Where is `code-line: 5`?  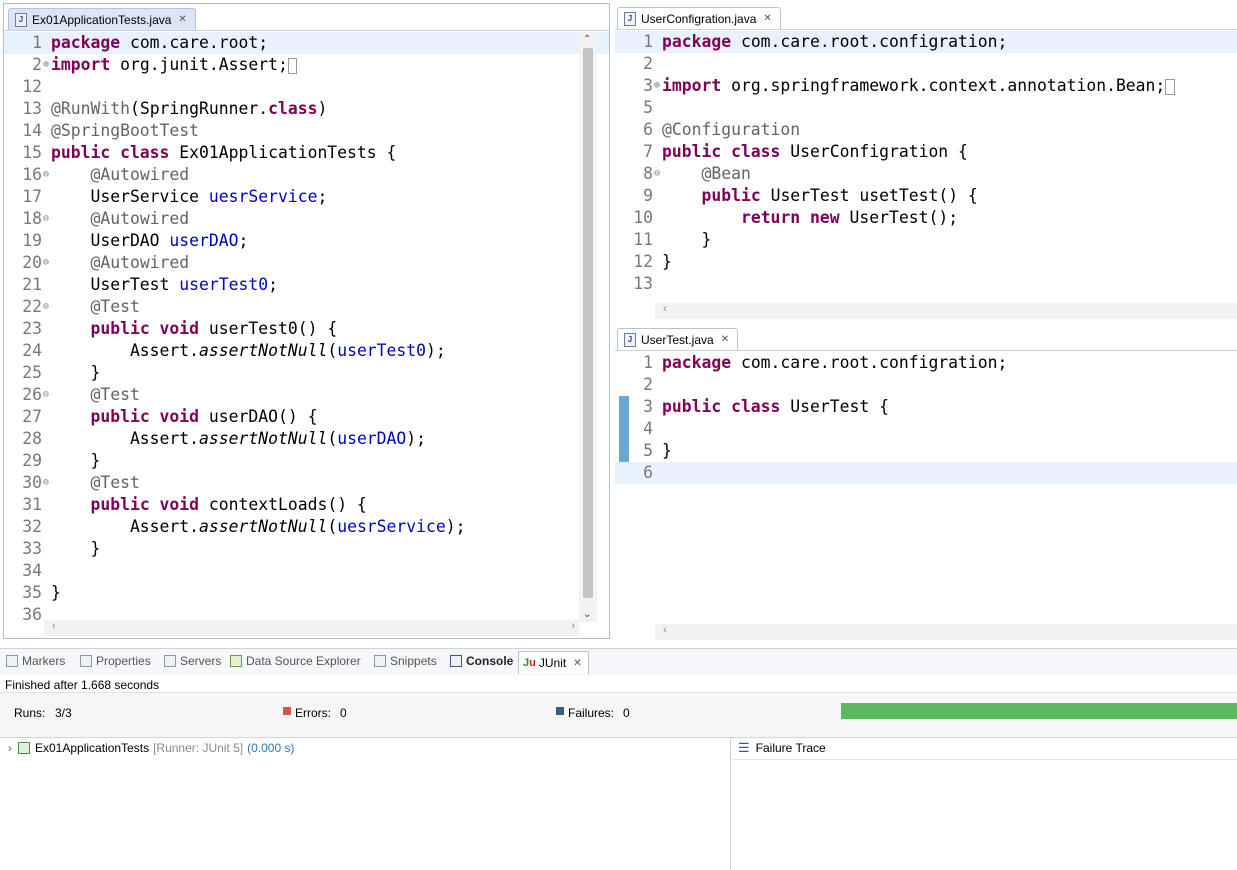 code-line: 5 is located at coordinates (926, 108).